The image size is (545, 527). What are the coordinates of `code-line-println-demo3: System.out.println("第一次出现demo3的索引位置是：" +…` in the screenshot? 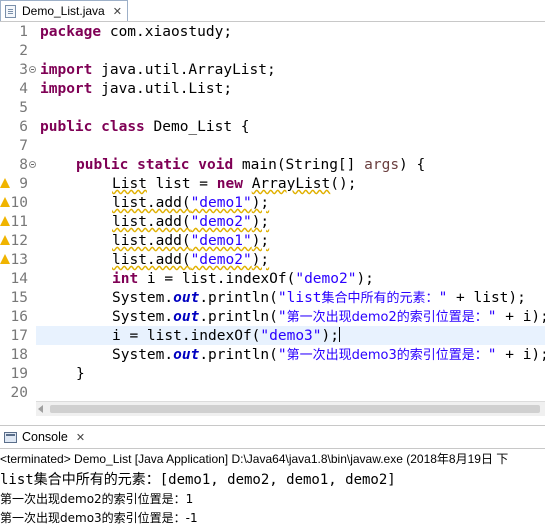 It's located at (328, 355).